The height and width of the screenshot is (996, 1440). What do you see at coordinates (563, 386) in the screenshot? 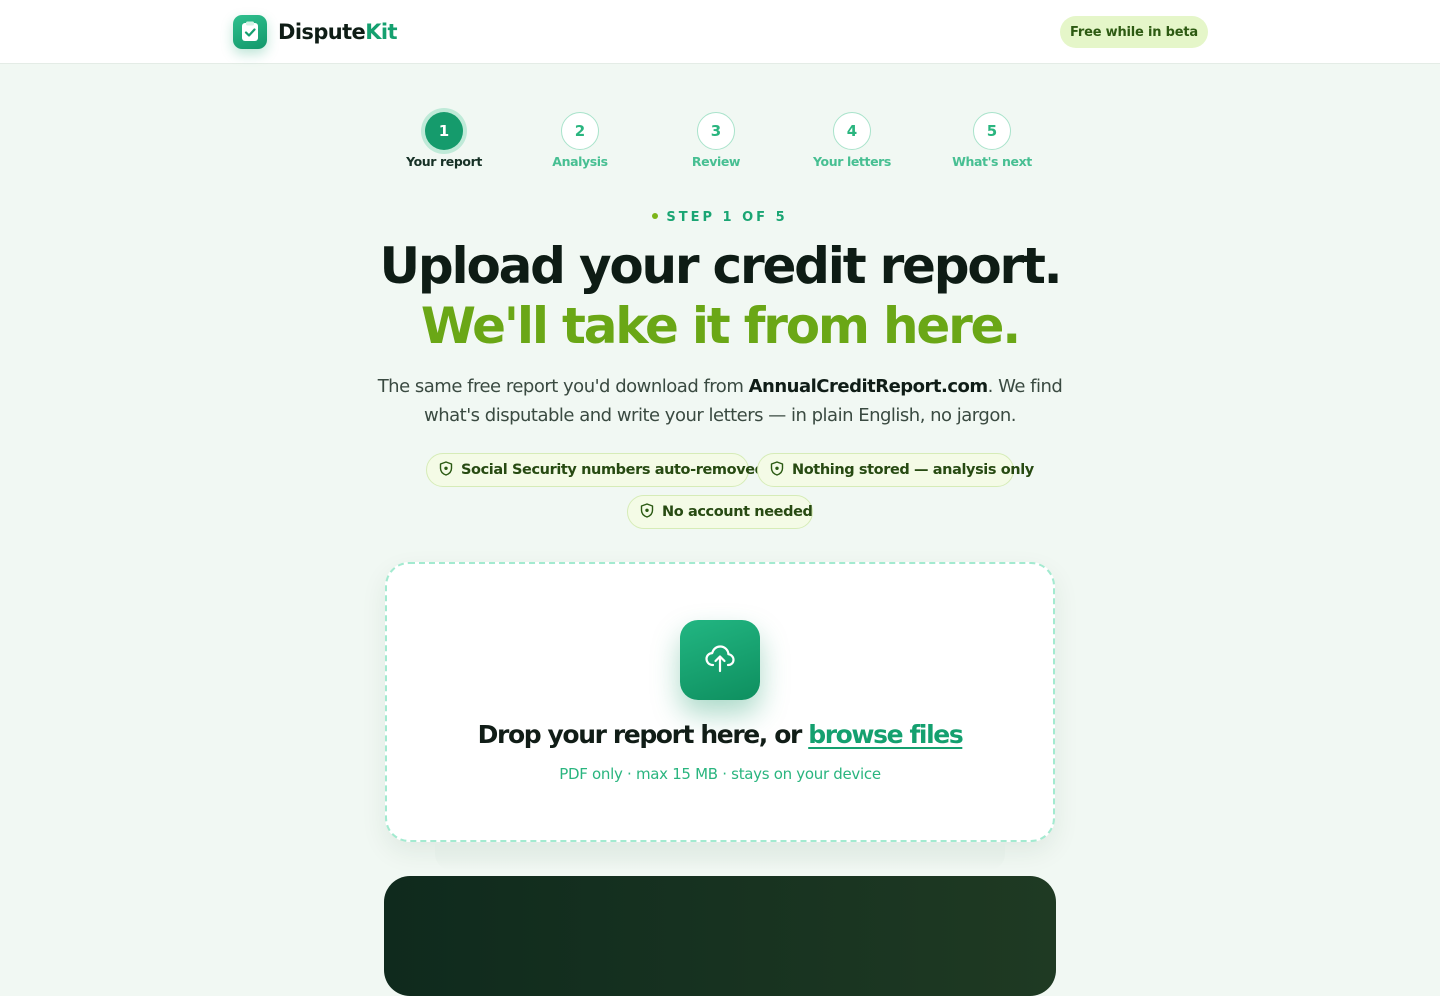
I see `subtitle-text-start: The same free report you'd download from` at bounding box center [563, 386].